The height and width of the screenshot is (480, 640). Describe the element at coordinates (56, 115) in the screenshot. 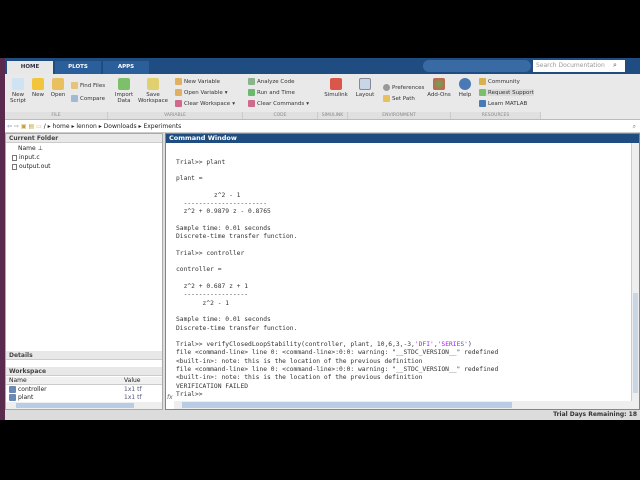

I see `section-file: FILE` at that location.